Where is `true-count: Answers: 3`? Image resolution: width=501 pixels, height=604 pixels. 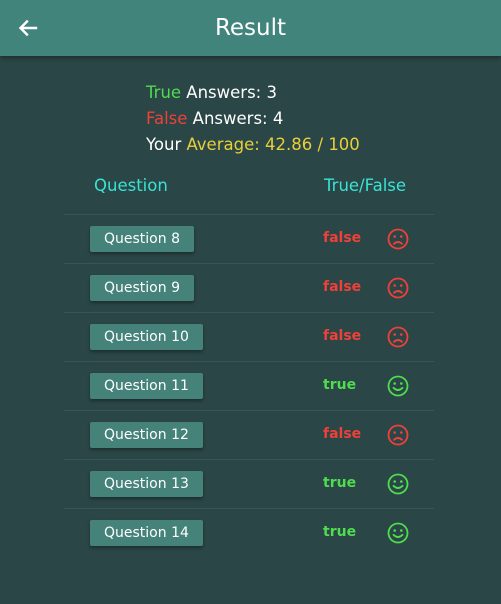 true-count: Answers: 3 is located at coordinates (229, 92).